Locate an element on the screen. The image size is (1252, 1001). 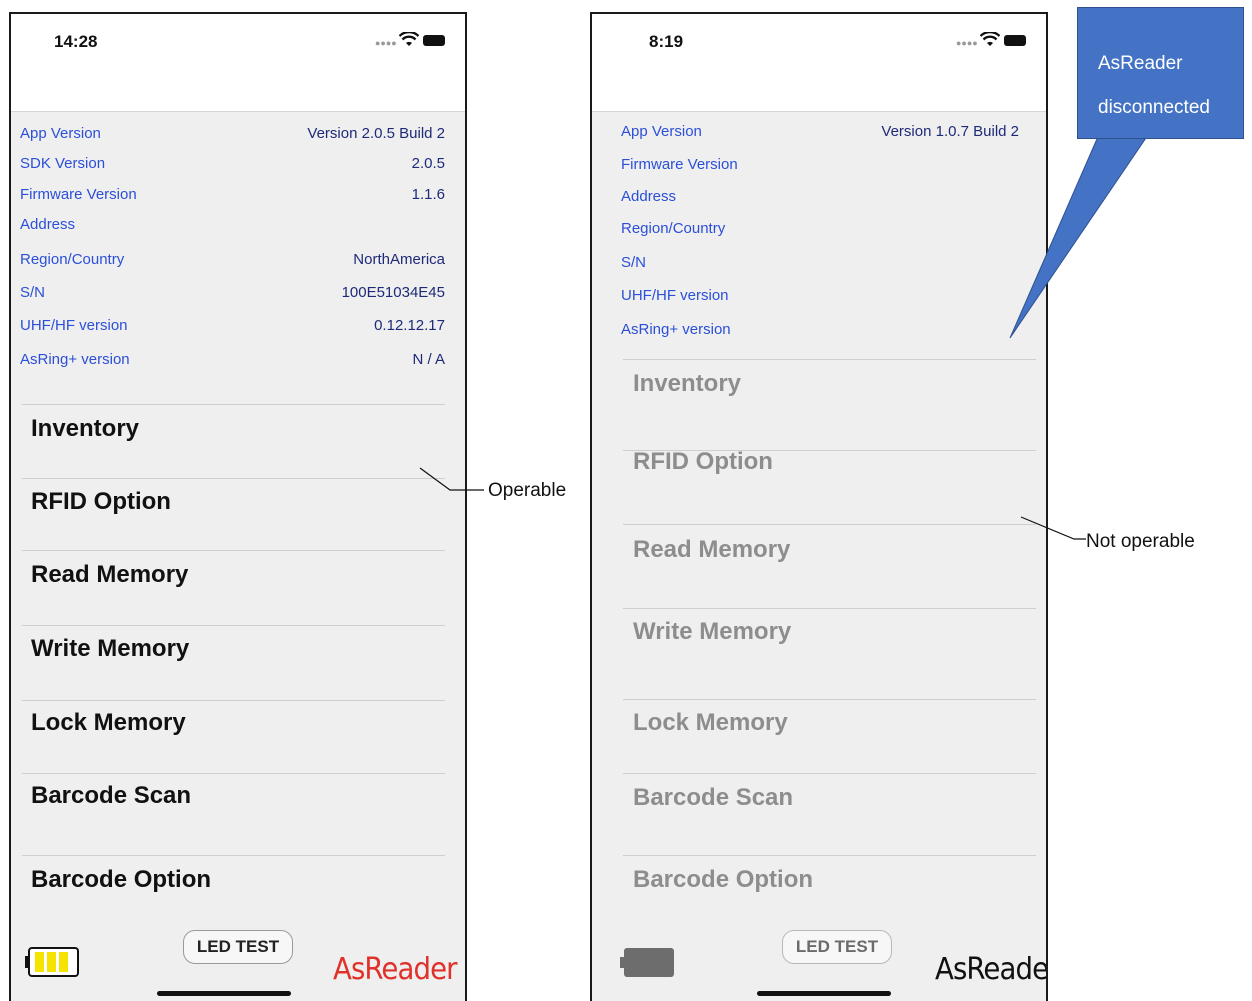
info-row-app-version: App Version Version 2.0.5 Build 2 is located at coordinates (232, 135).